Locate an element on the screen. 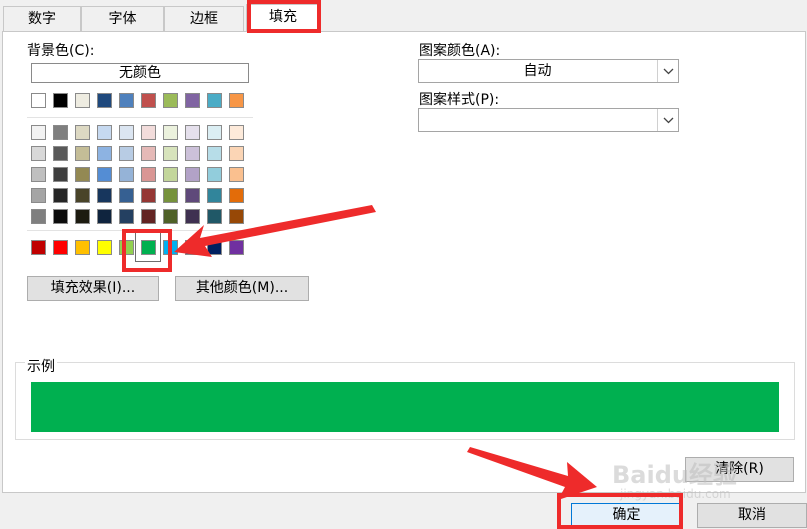  sample-preview is located at coordinates (405, 407).